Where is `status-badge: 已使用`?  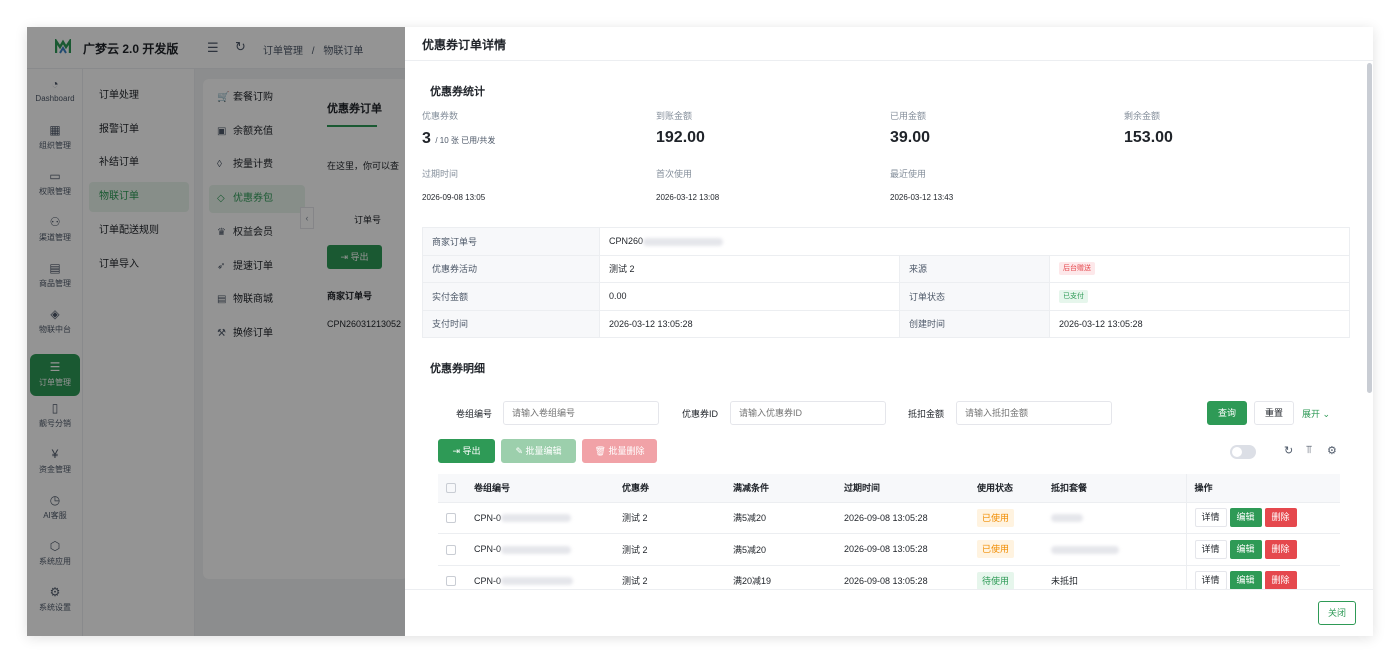
status-badge: 已使用 is located at coordinates (996, 549).